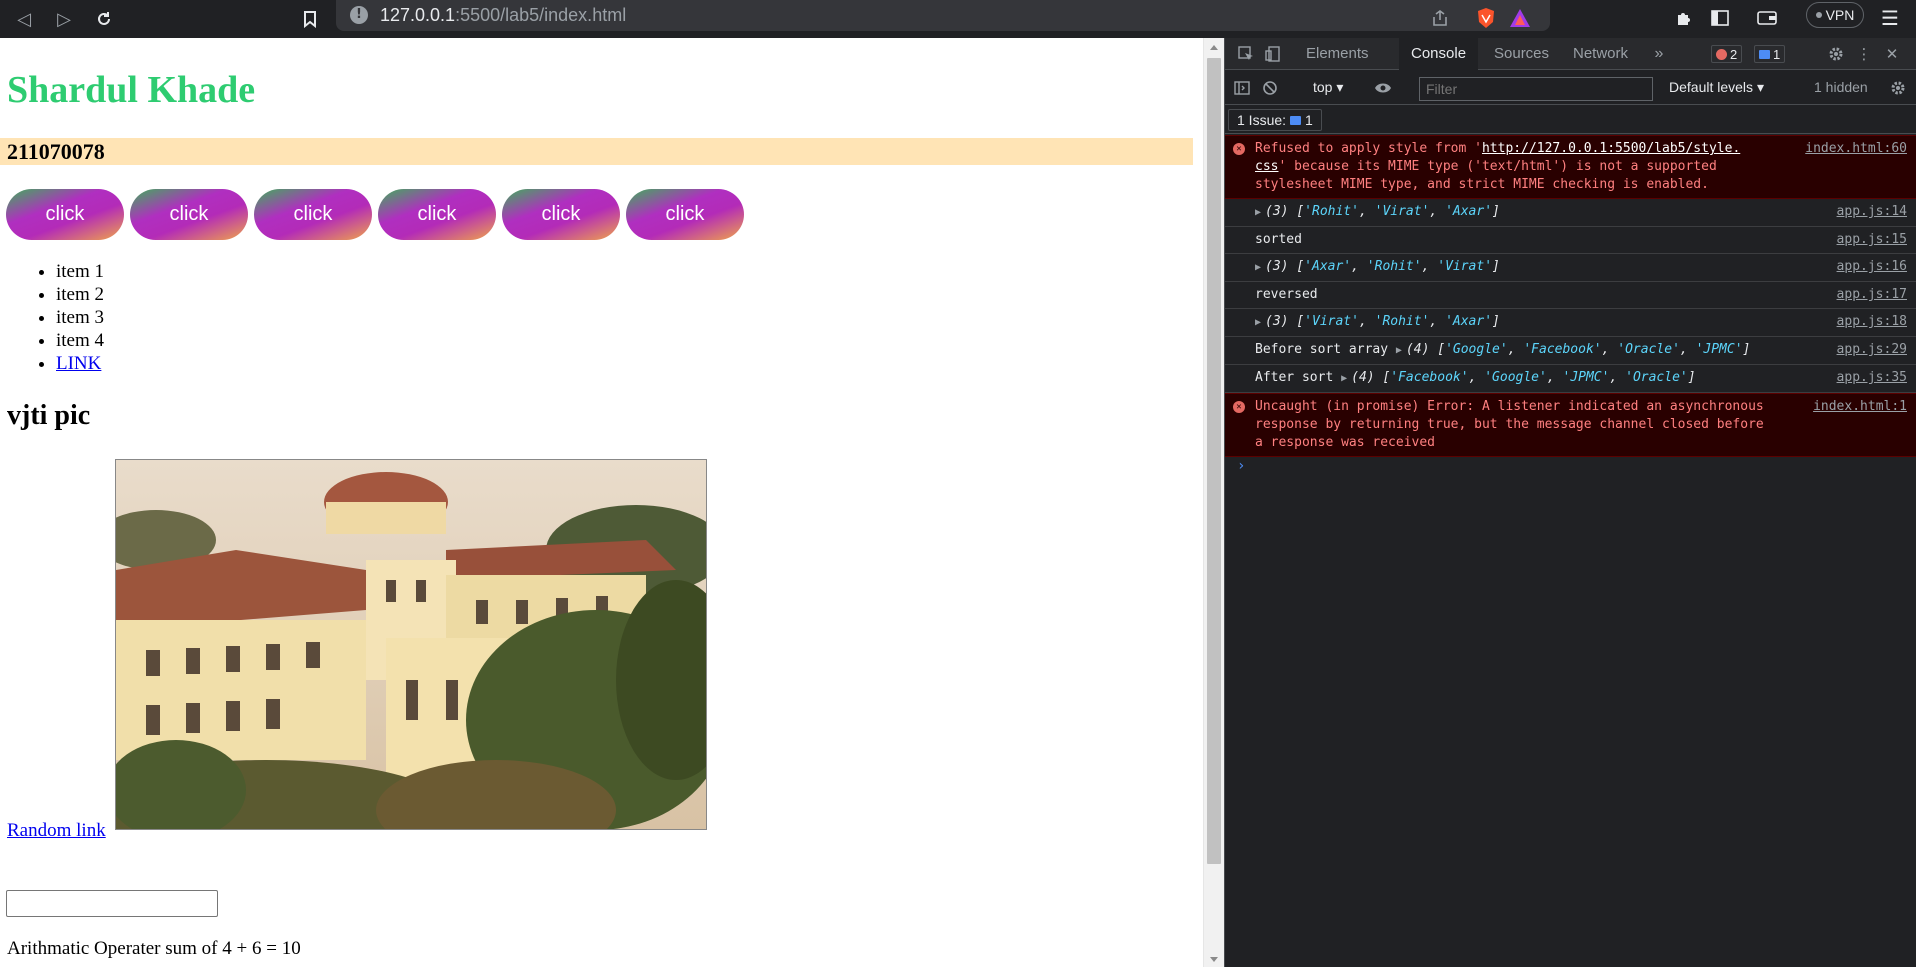 The image size is (1916, 967). I want to click on info-icon: !, so click(359, 15).